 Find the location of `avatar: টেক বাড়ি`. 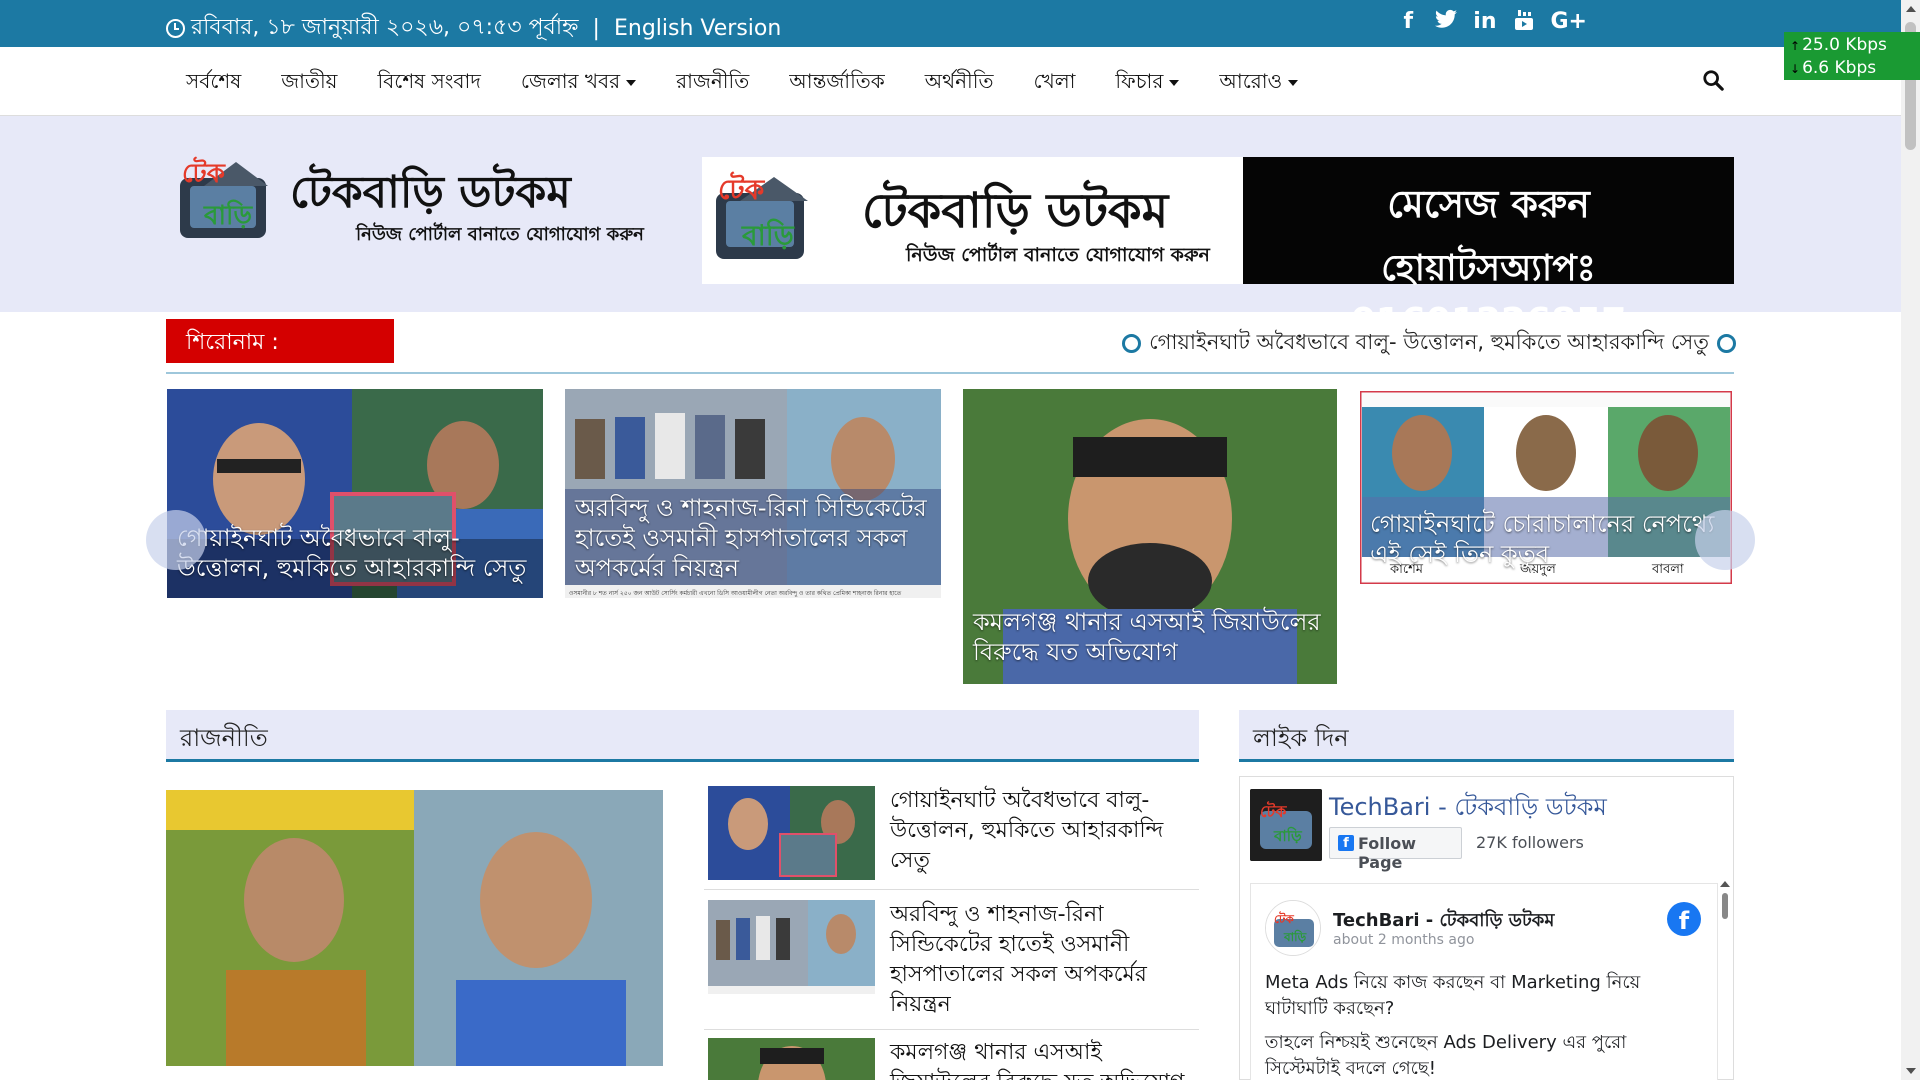

avatar: টেক বাড়ি is located at coordinates (1293, 928).